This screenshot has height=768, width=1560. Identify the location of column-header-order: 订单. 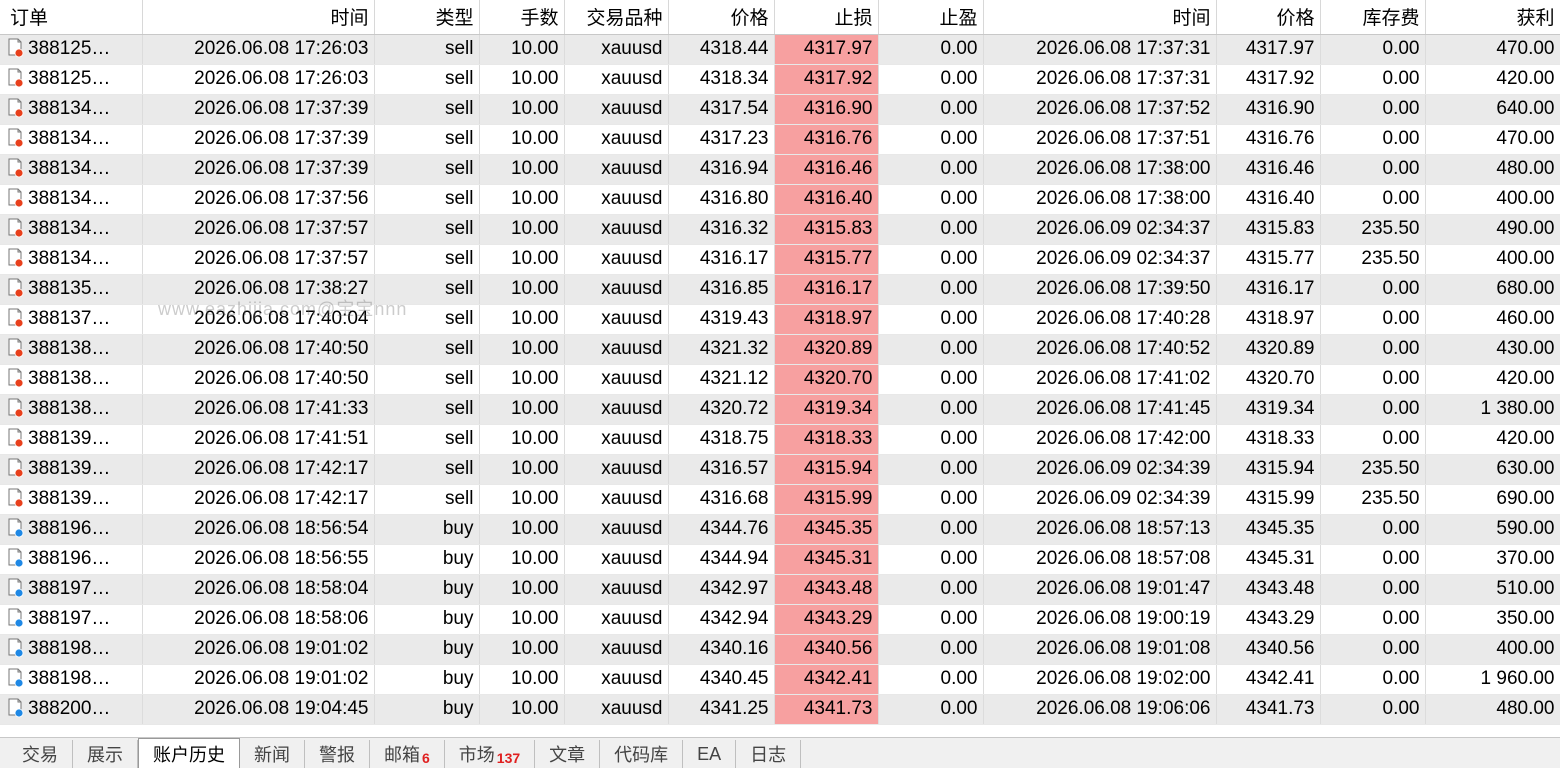
(71, 17).